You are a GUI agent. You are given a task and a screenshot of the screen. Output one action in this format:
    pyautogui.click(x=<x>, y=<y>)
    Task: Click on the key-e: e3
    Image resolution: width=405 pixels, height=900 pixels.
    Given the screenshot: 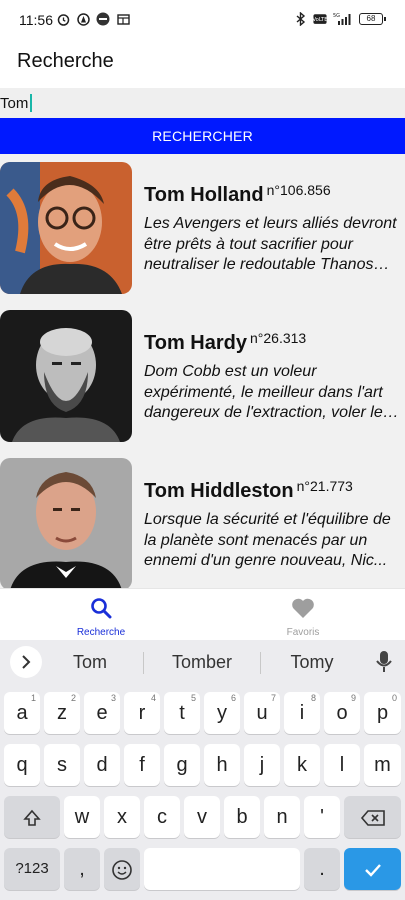 What is the action you would take?
    pyautogui.click(x=102, y=713)
    